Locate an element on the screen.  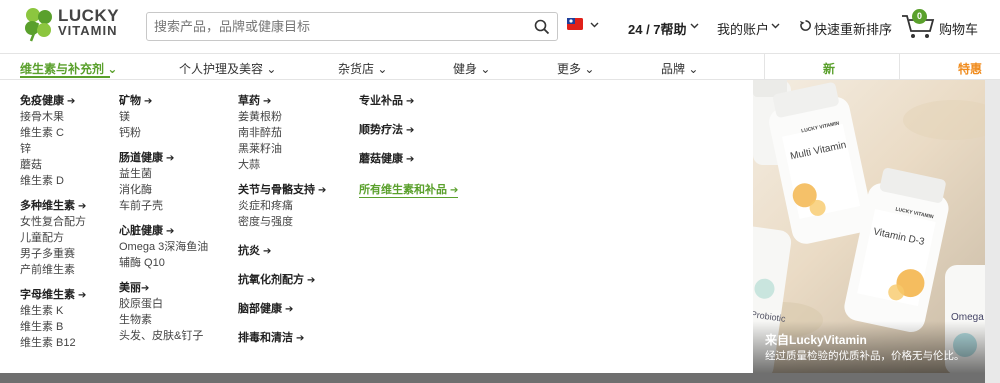
search-input is located at coordinates (332, 26).